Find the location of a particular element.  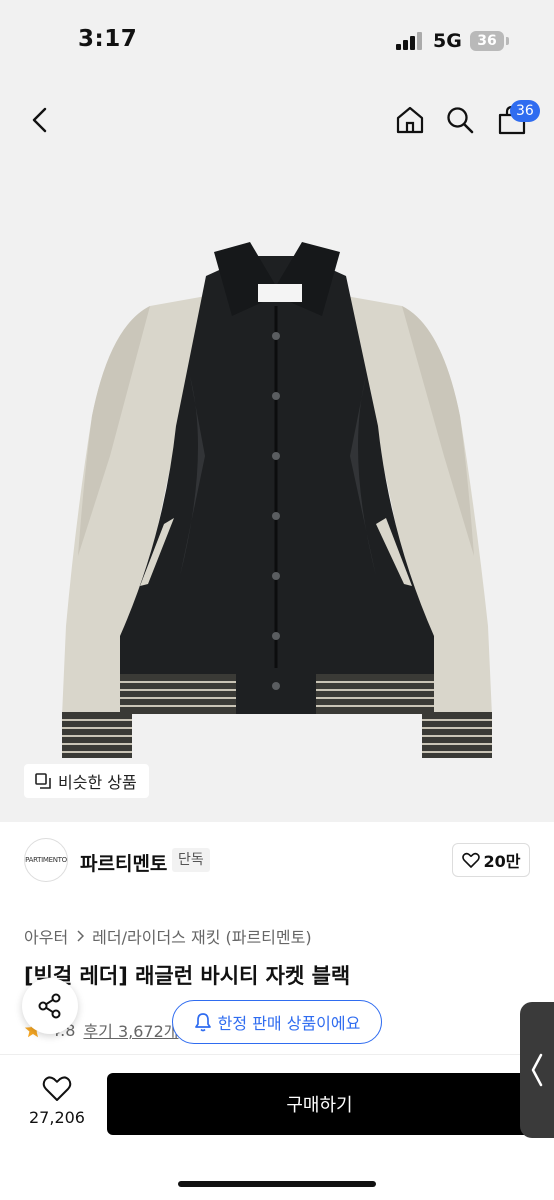

brand-logo: PARTIMENTO is located at coordinates (46, 860).